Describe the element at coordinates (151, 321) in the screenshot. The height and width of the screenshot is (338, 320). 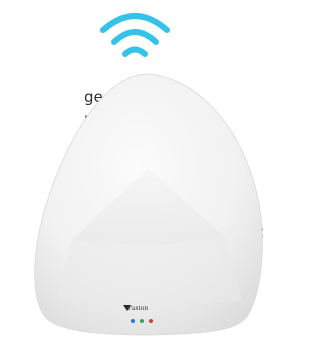
I see `status-led-red` at that location.